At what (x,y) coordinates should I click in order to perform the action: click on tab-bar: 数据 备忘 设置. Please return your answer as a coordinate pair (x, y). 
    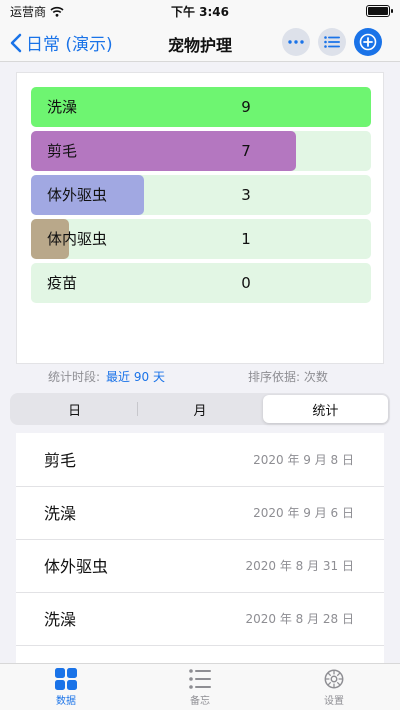
    Looking at the image, I should click on (200, 686).